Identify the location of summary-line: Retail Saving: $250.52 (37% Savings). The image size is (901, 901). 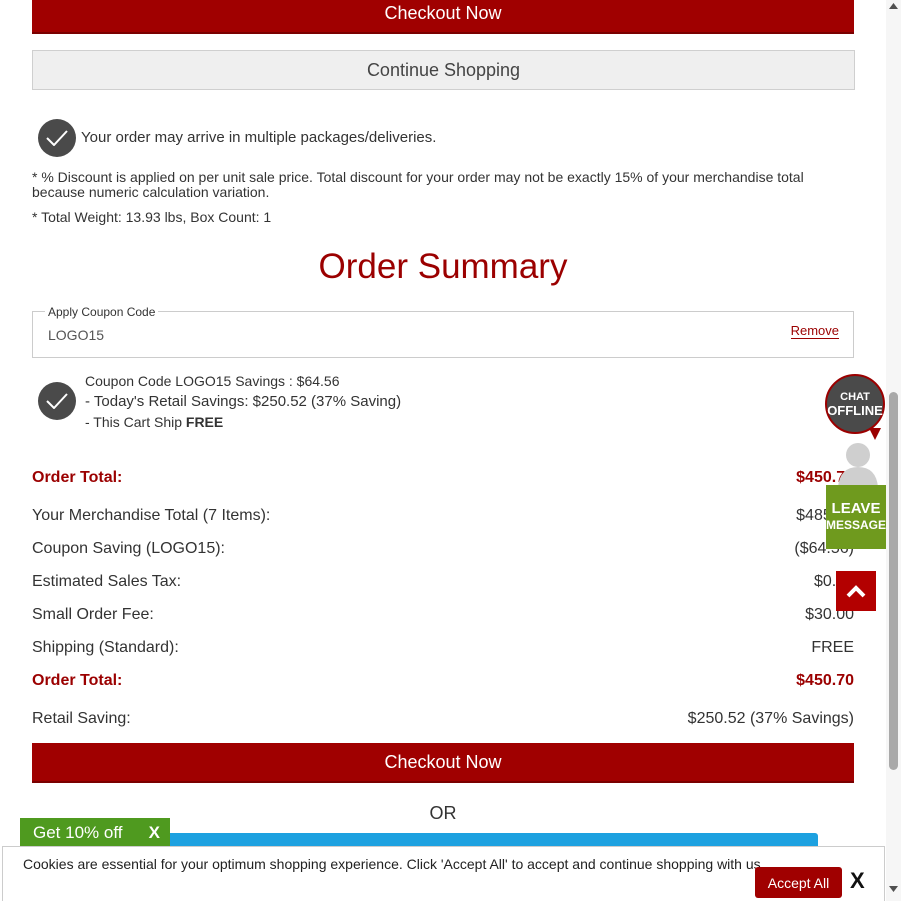
(443, 719).